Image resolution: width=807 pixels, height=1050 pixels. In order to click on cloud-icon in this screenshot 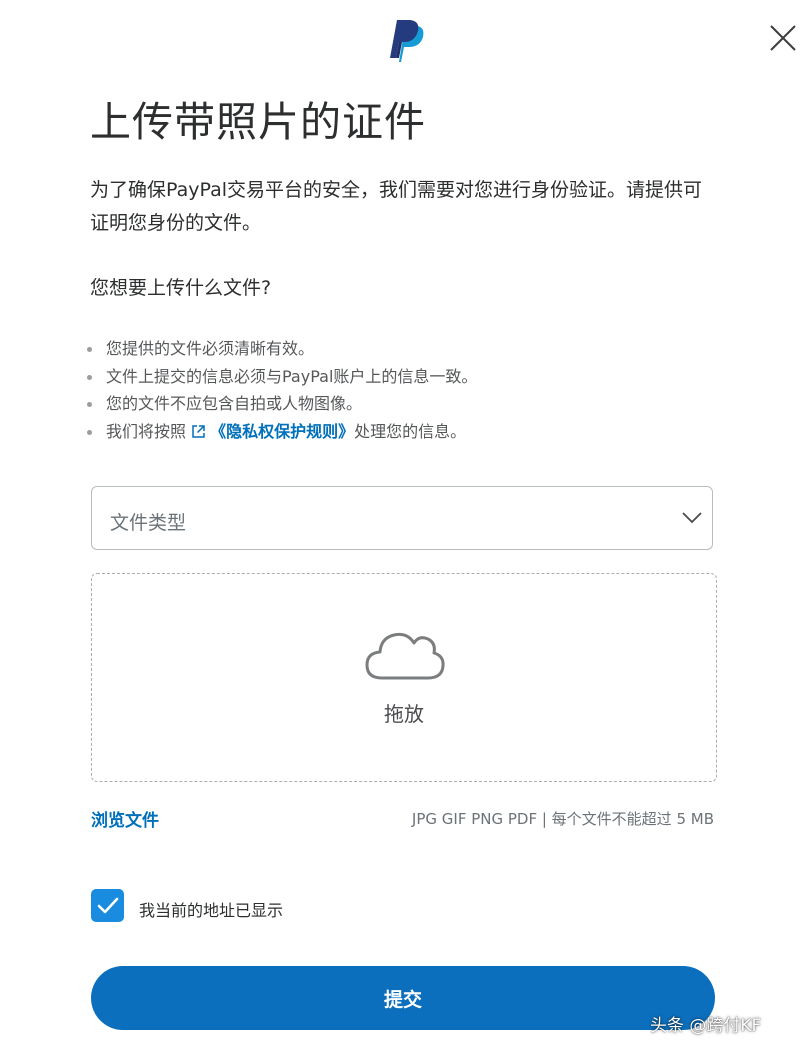, I will do `click(405, 656)`.